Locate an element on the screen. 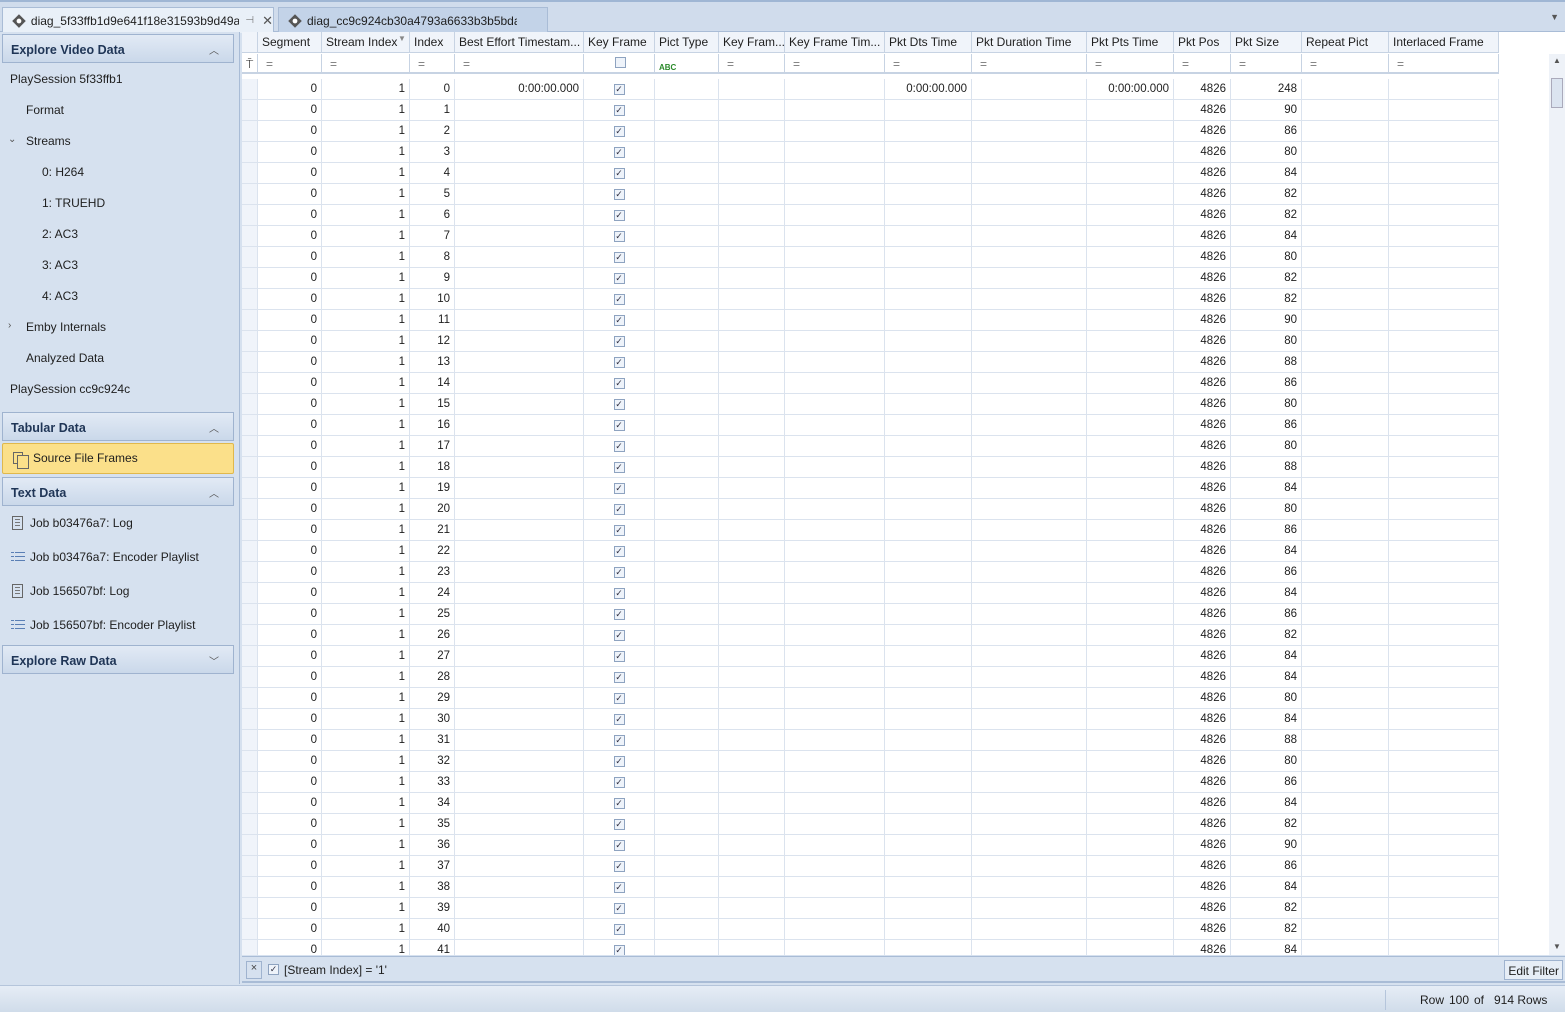  cell-pkt-size: 82 is located at coordinates (1266, 299).